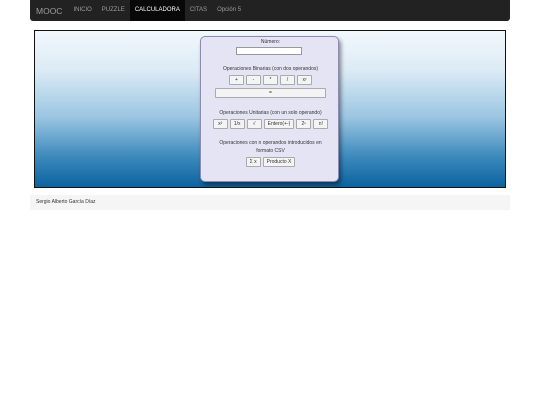 Image resolution: width=540 pixels, height=405 pixels. I want to click on footer: Sergio Alberto García Díaz, so click(270, 202).